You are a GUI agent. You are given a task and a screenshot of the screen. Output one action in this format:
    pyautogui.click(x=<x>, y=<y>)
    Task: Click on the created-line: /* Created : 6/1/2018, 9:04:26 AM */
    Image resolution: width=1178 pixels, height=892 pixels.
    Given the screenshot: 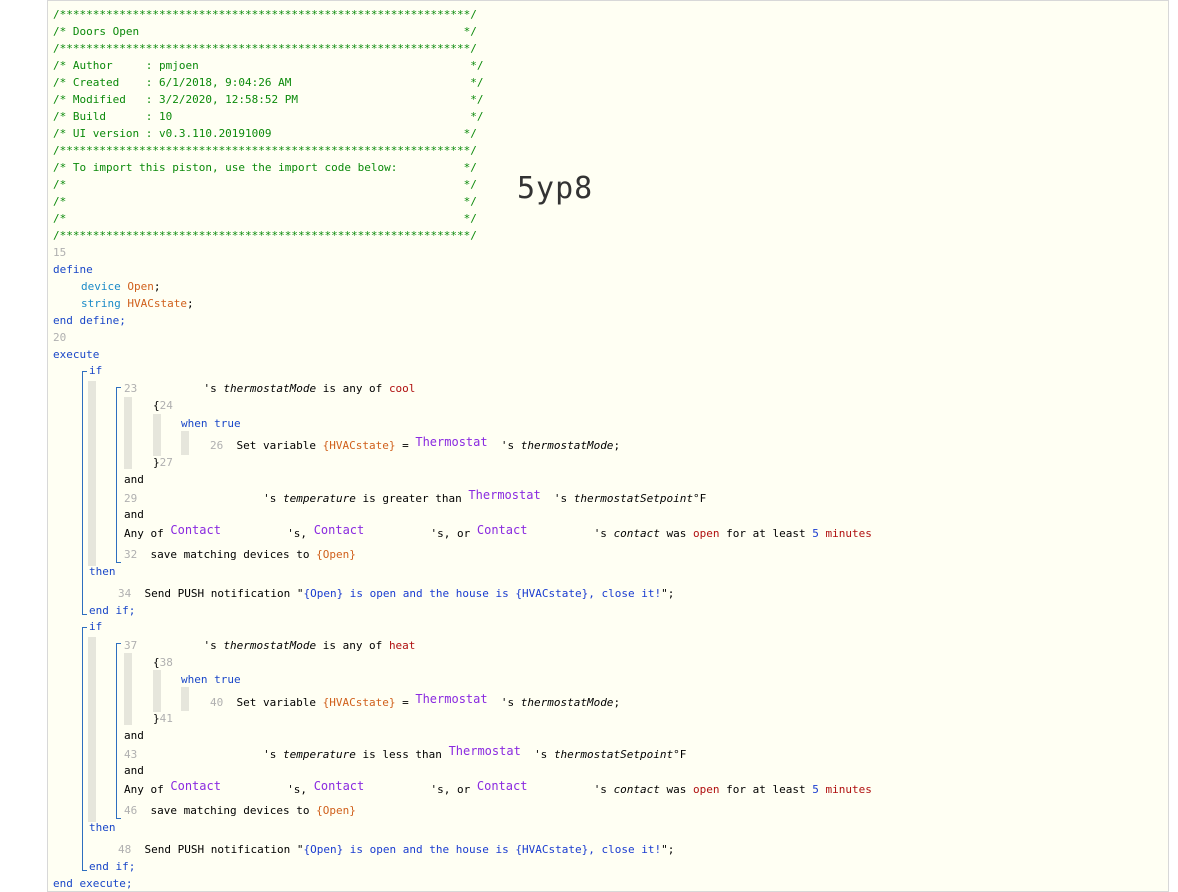 What is the action you would take?
    pyautogui.click(x=268, y=82)
    